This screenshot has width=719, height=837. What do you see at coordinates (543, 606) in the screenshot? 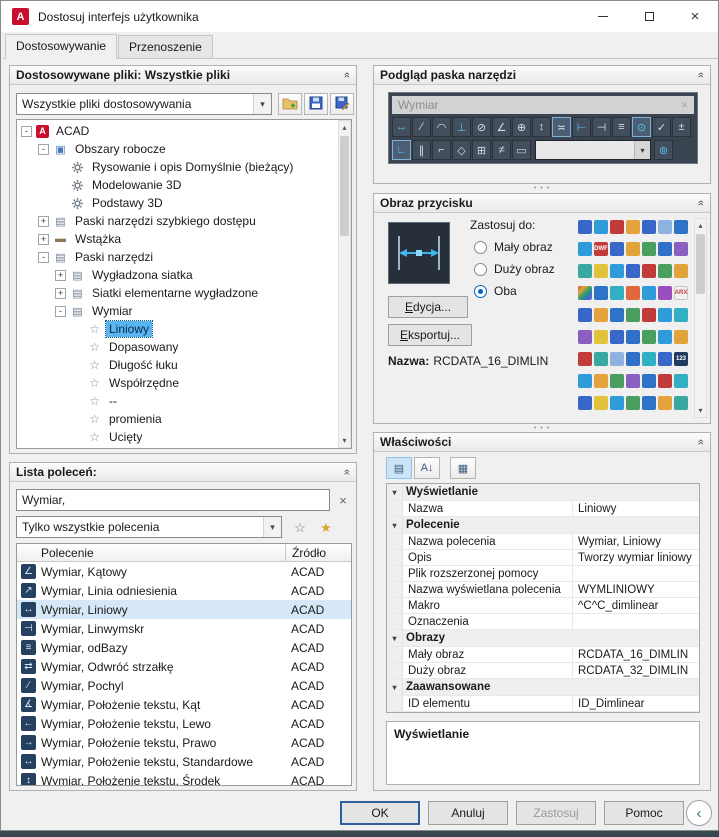
I see `property-row: Makro ^C^C_dimlinear` at bounding box center [543, 606].